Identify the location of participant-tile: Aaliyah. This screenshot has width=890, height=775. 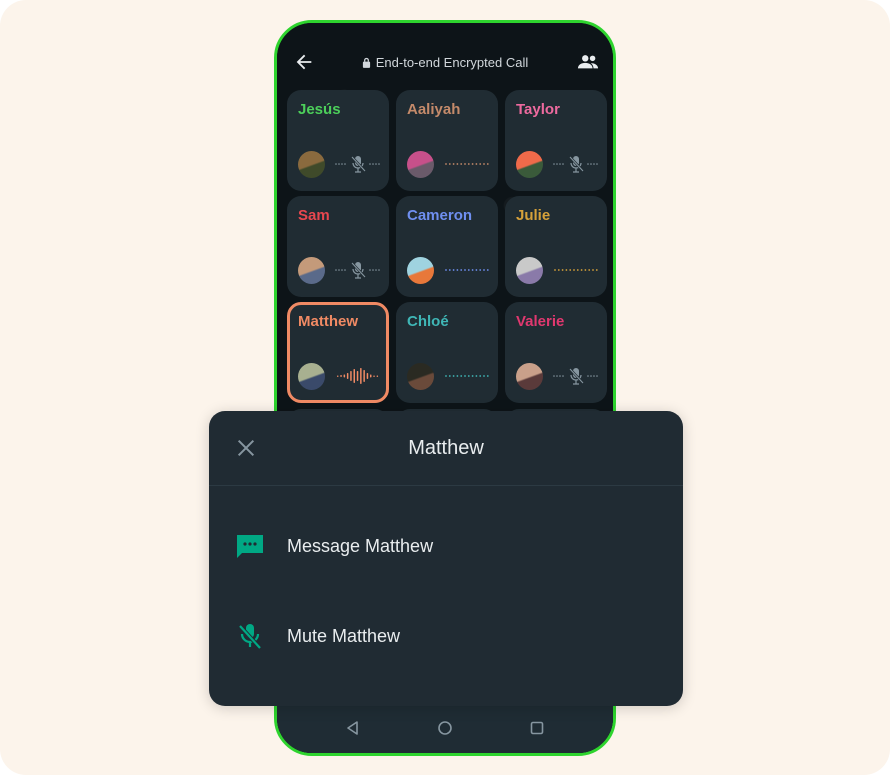
(447, 140).